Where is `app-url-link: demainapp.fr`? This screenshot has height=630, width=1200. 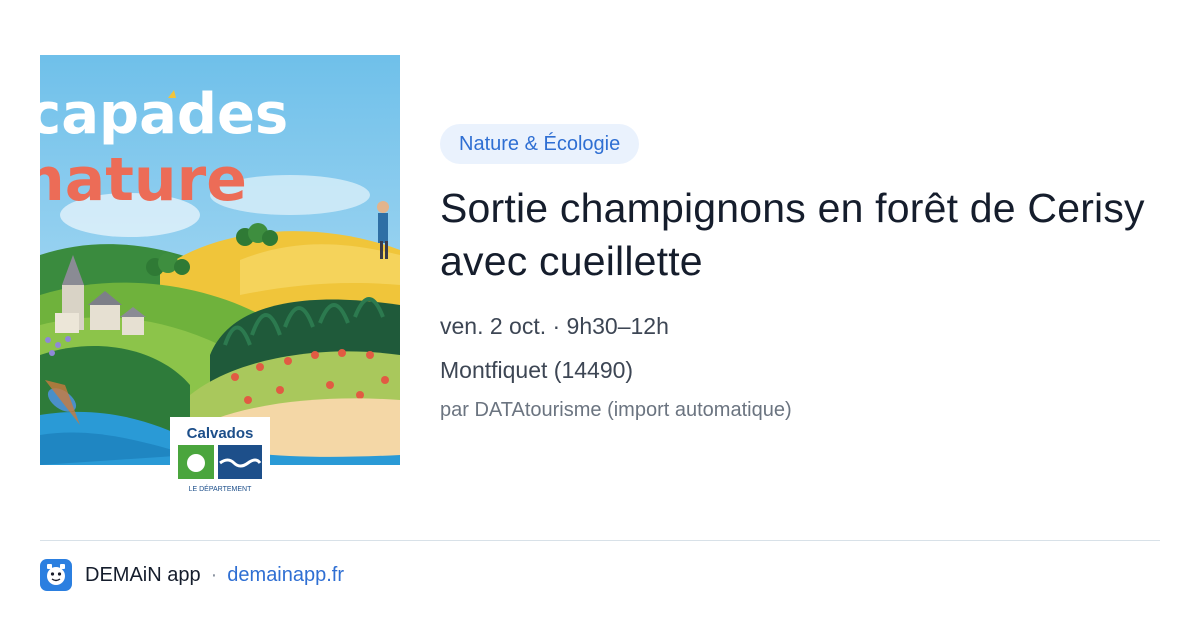
app-url-link: demainapp.fr is located at coordinates (285, 575).